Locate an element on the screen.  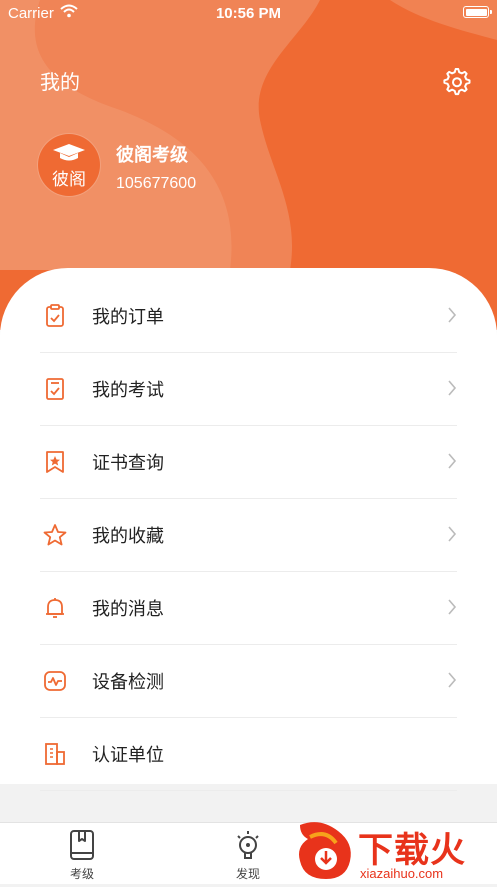
exam-sheet-icon is located at coordinates (55, 389).